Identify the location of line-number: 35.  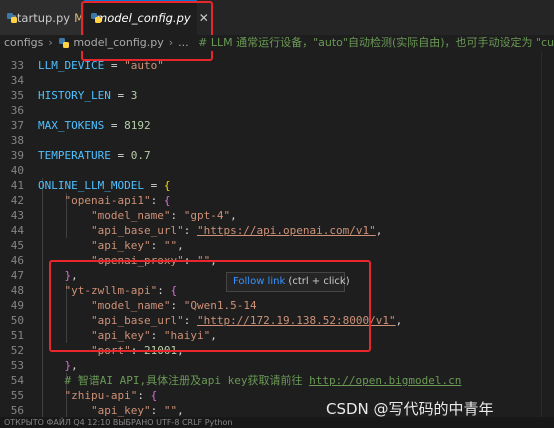
(17, 95).